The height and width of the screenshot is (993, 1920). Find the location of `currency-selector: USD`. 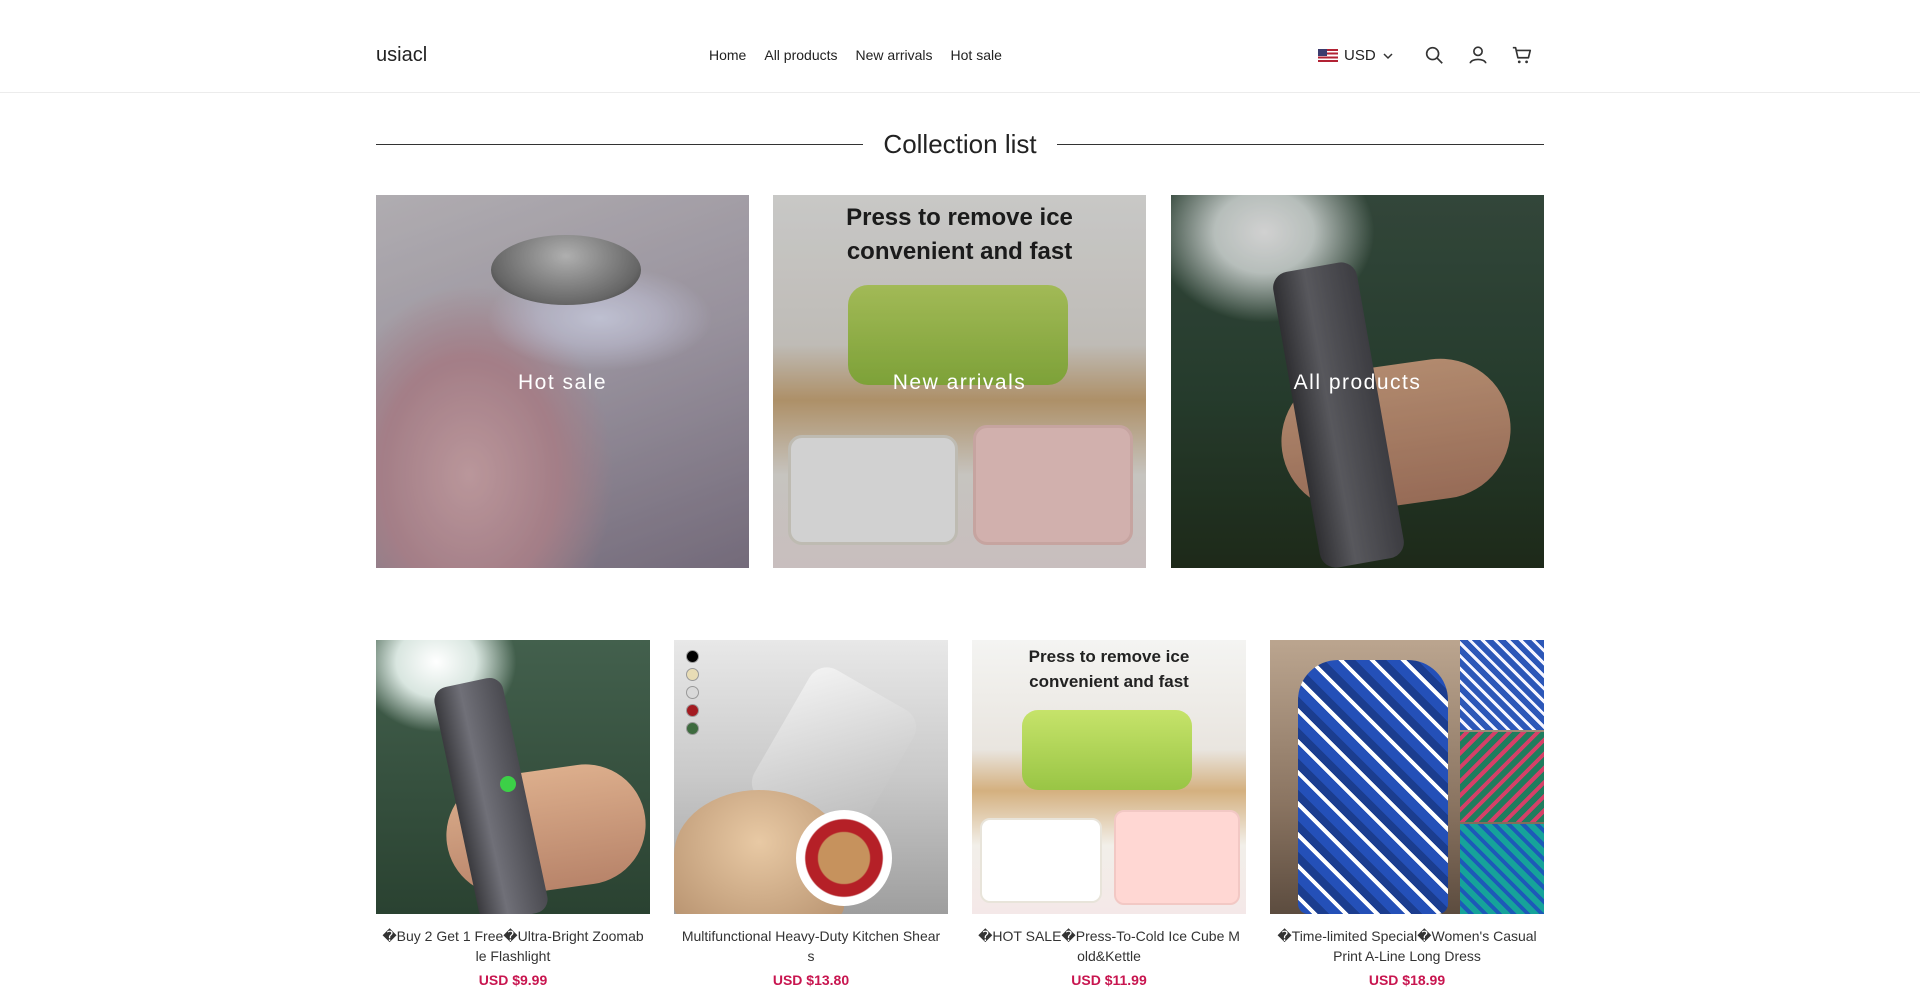

currency-selector: USD is located at coordinates (1356, 55).